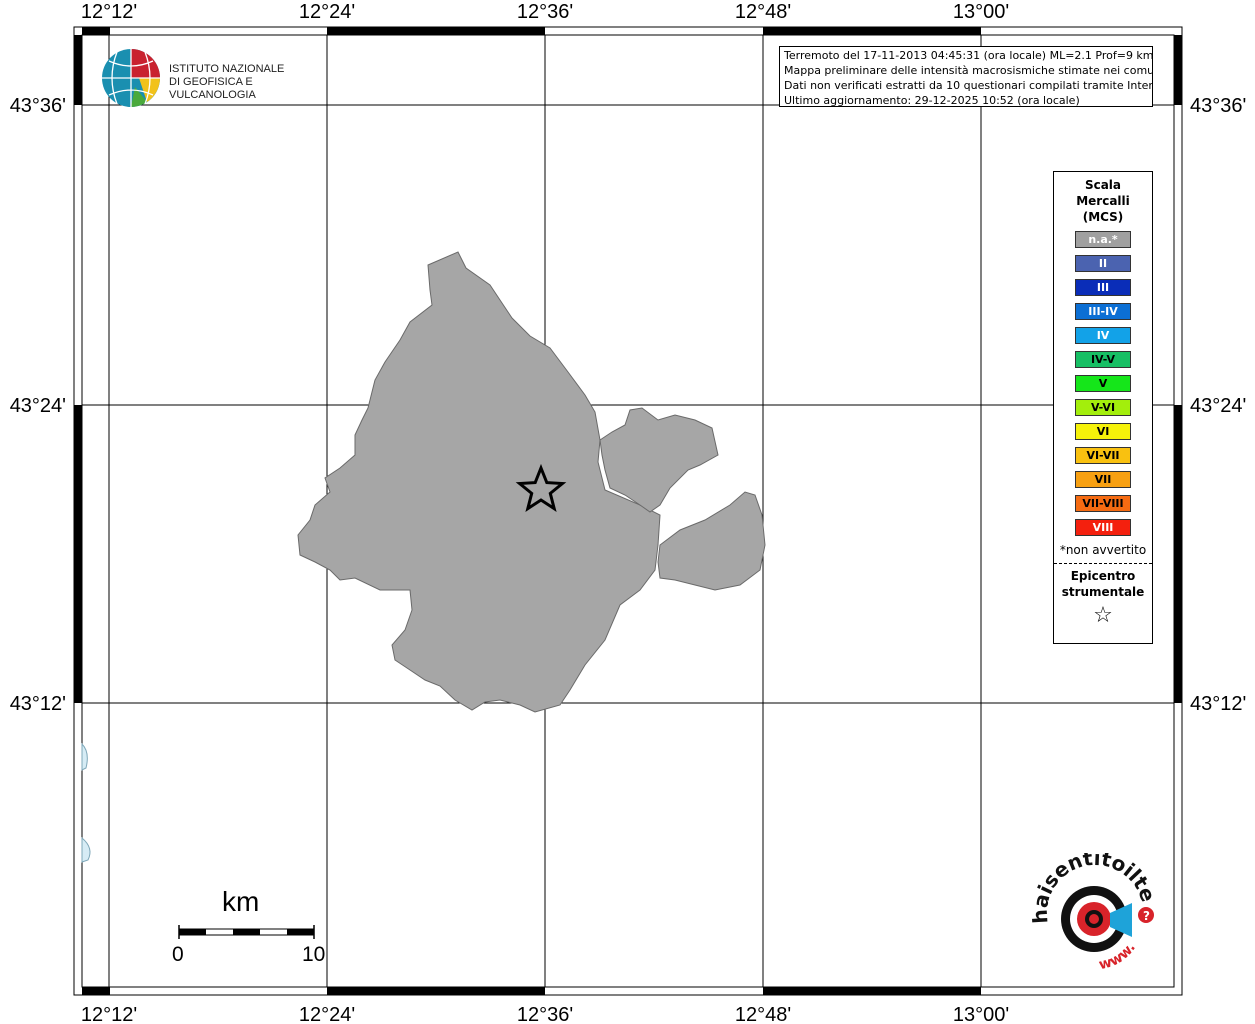  What do you see at coordinates (1103, 359) in the screenshot?
I see `legend-item: IV-V` at bounding box center [1103, 359].